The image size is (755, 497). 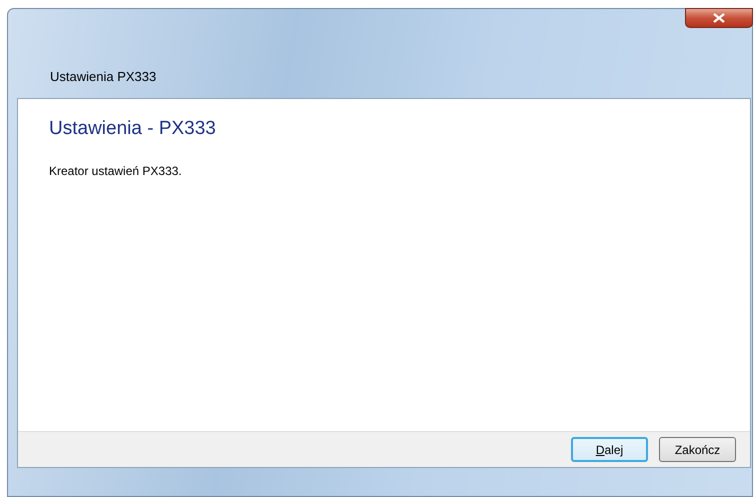 I want to click on next-button: Dalej, so click(x=609, y=449).